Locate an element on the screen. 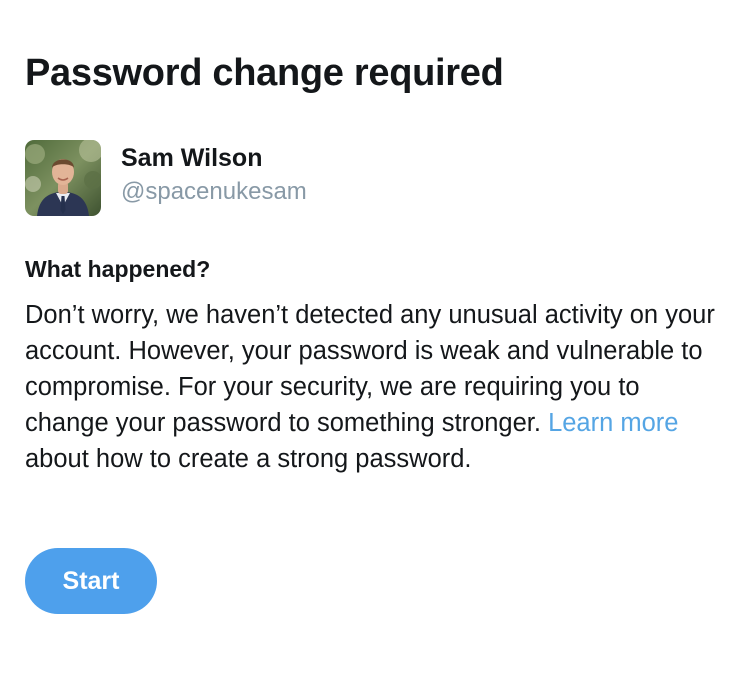 Image resolution: width=750 pixels, height=696 pixels. avatar is located at coordinates (63, 178).